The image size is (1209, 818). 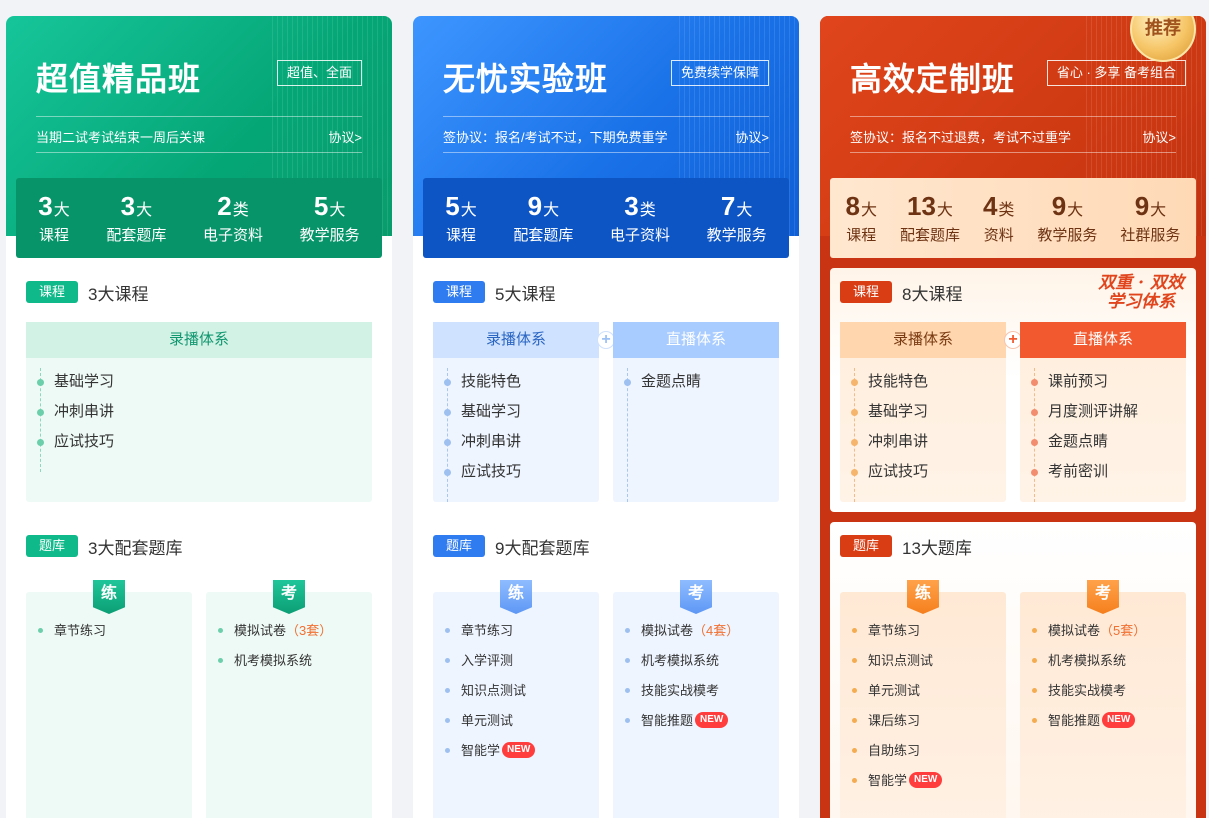 What do you see at coordinates (494, 292) in the screenshot?
I see `course-section-header: 课程 5大课程` at bounding box center [494, 292].